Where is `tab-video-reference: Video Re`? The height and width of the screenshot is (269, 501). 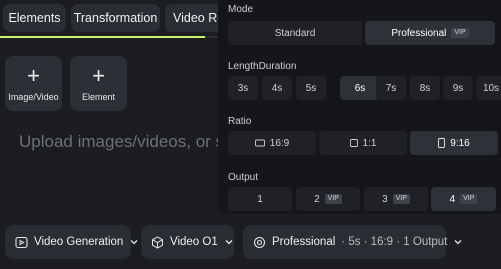 tab-video-reference: Video Re is located at coordinates (191, 18).